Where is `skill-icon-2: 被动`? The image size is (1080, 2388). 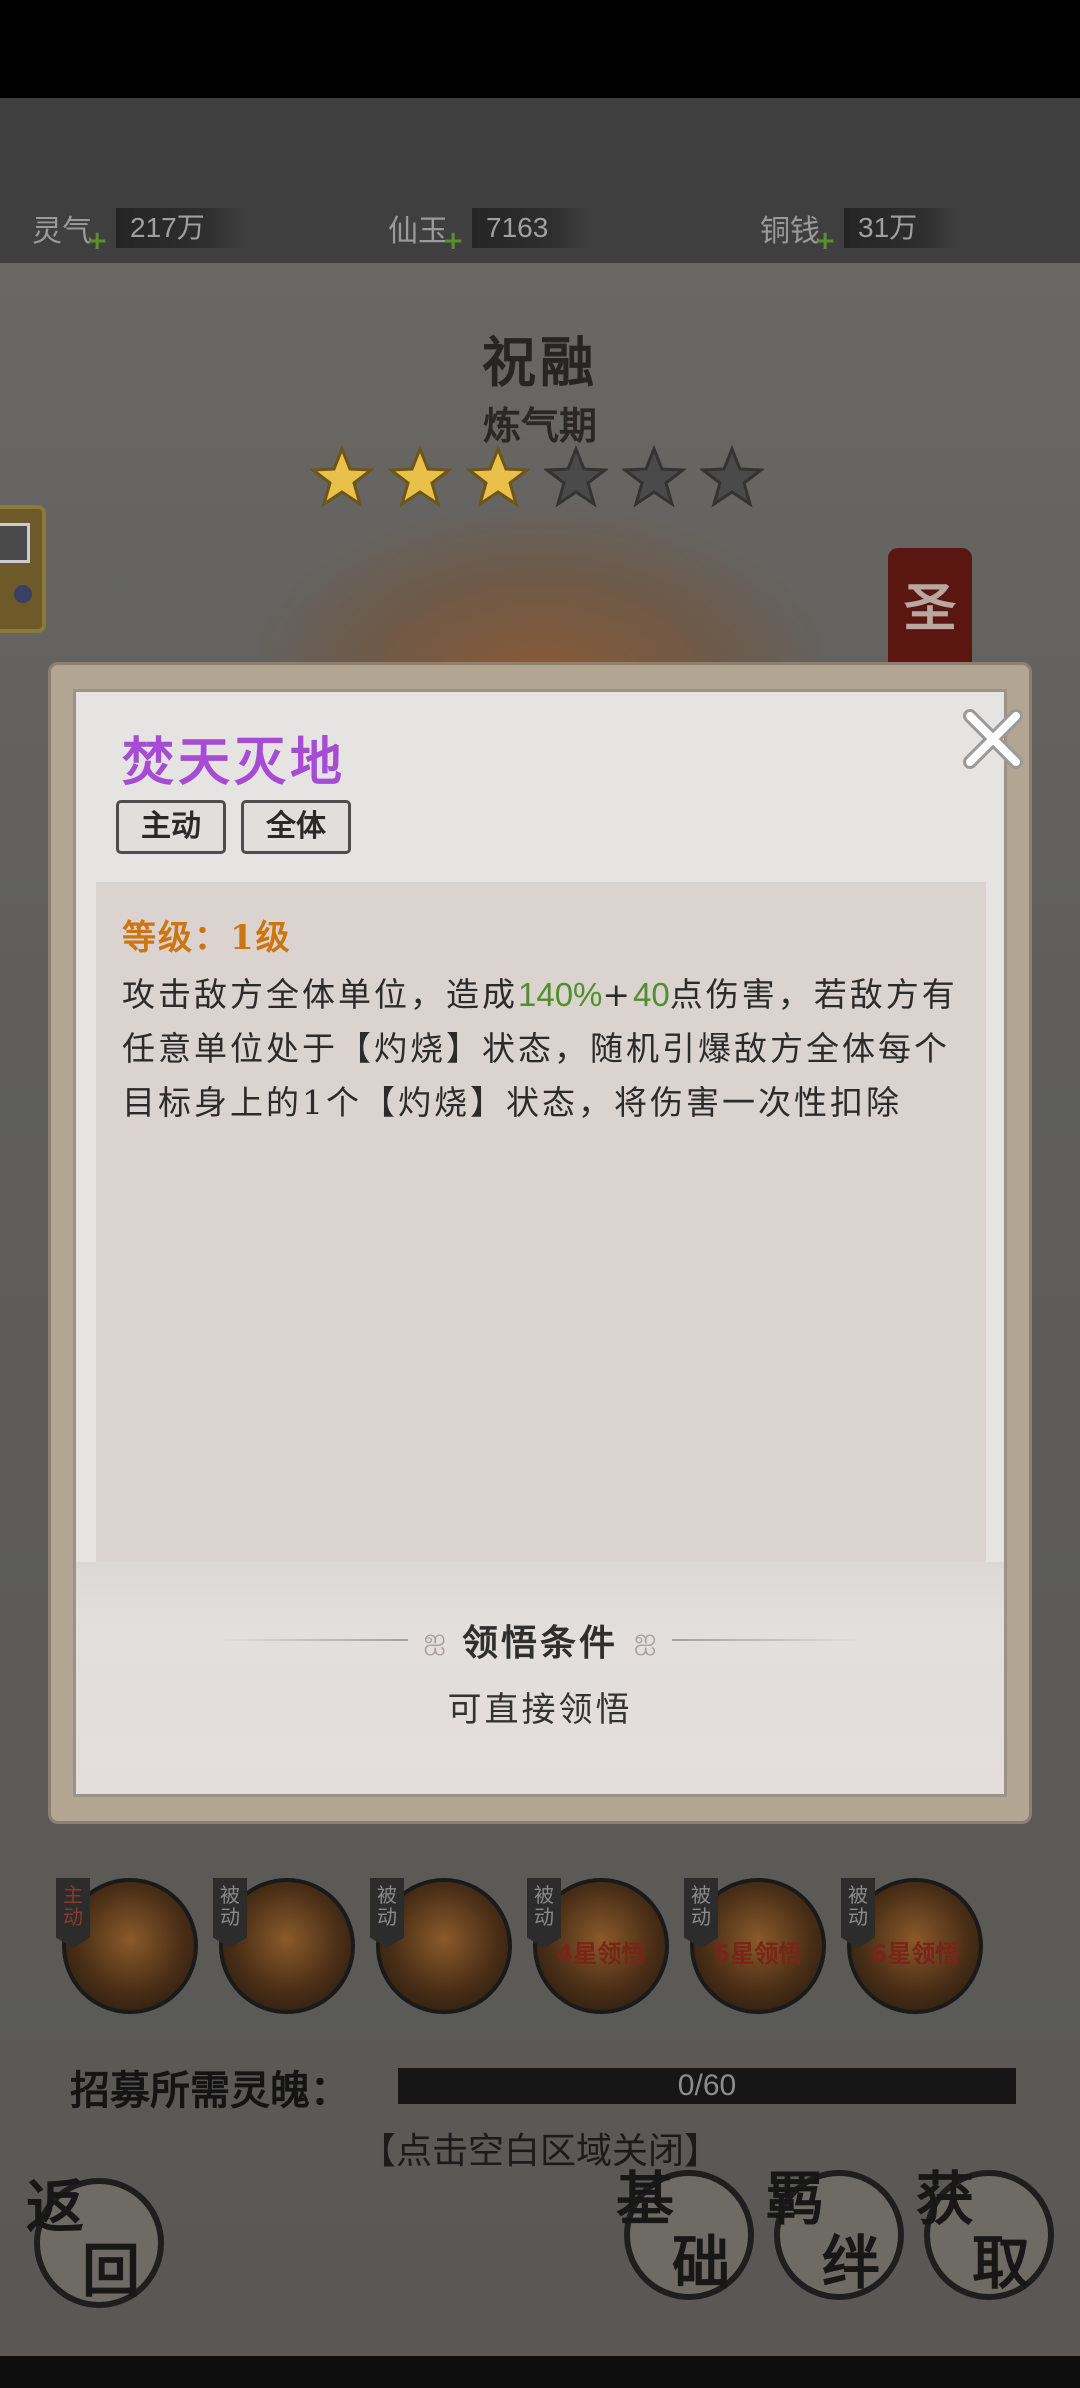 skill-icon-2: 被动 is located at coordinates (284, 1946).